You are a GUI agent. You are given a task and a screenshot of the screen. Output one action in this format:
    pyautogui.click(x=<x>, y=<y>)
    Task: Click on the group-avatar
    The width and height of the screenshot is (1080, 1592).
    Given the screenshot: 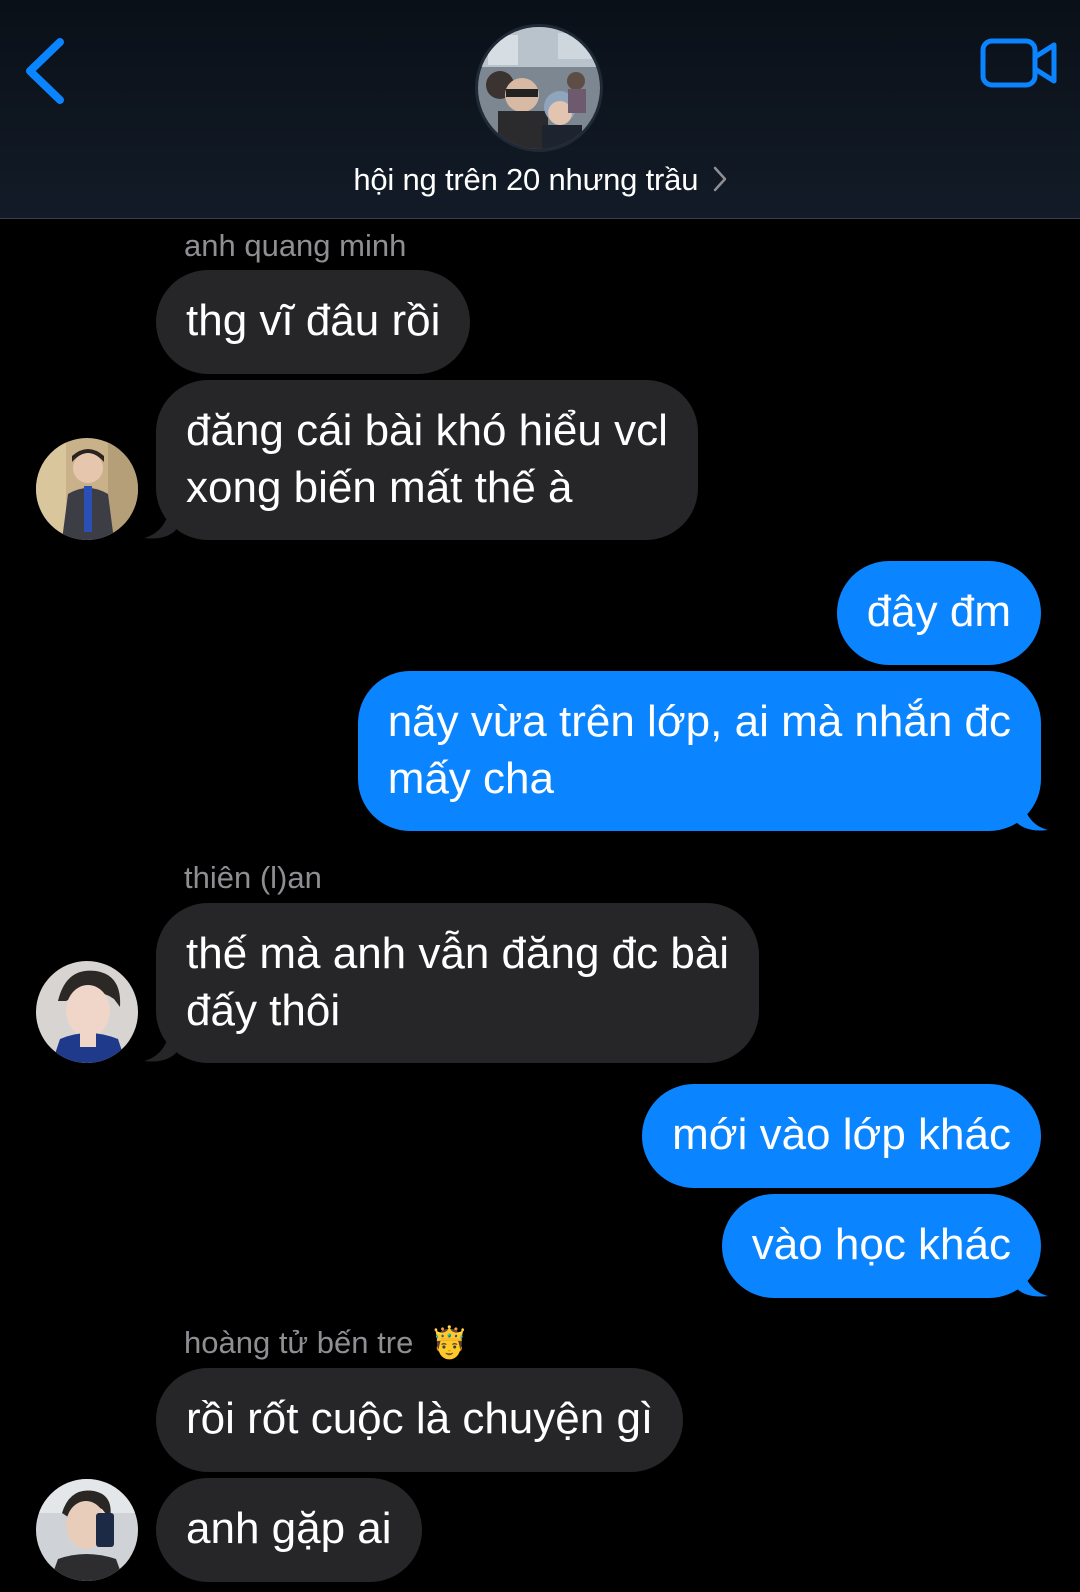 What is the action you would take?
    pyautogui.click(x=539, y=88)
    